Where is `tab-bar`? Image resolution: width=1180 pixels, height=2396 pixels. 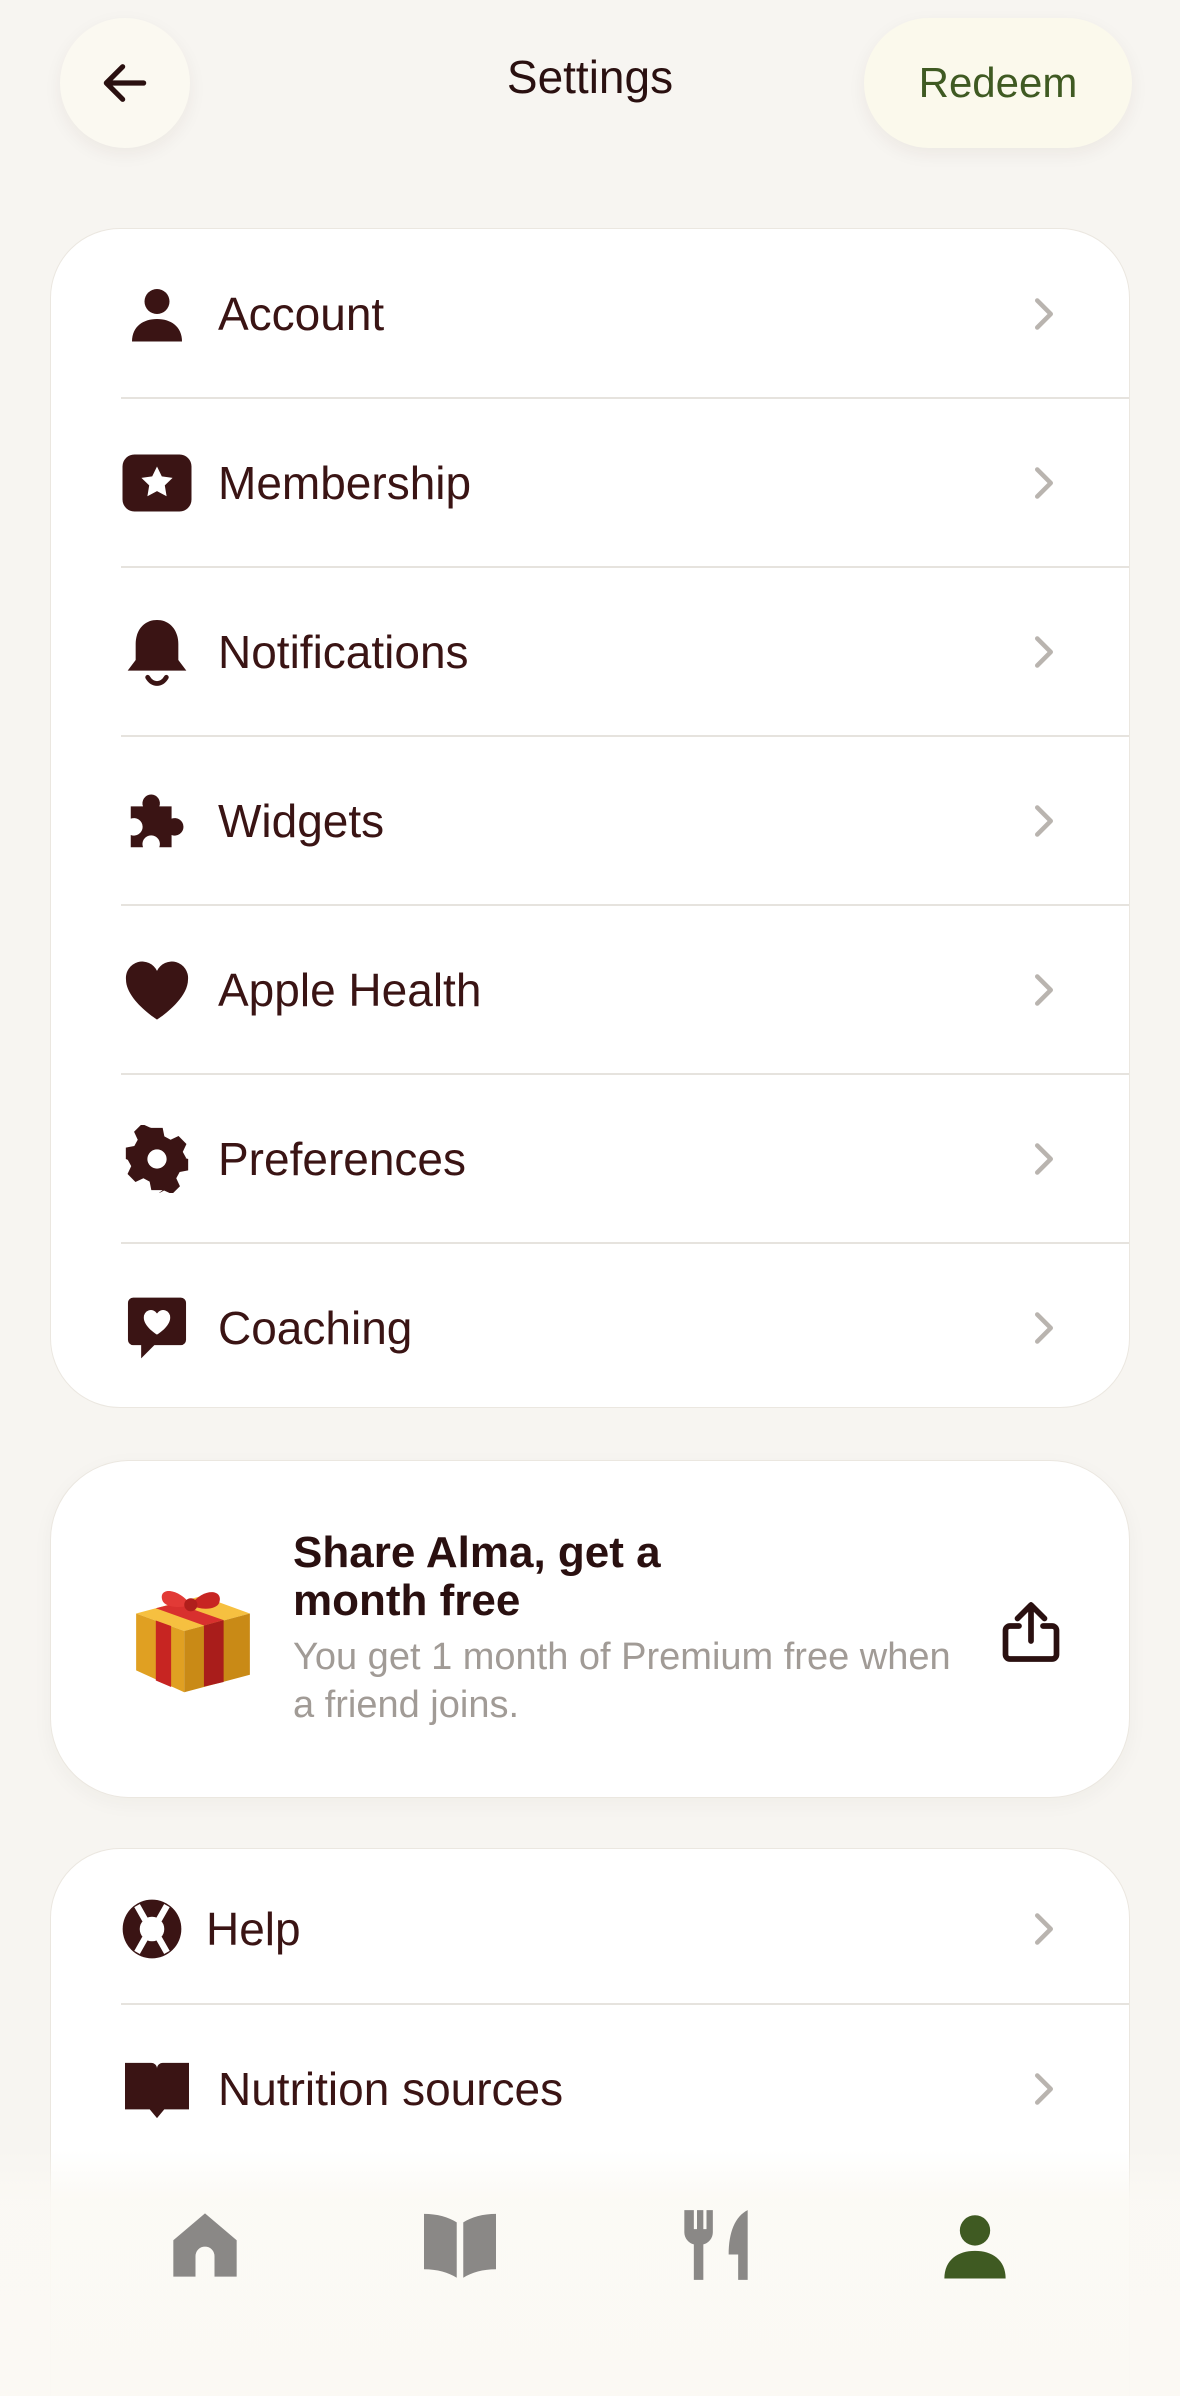 tab-bar is located at coordinates (590, 2255).